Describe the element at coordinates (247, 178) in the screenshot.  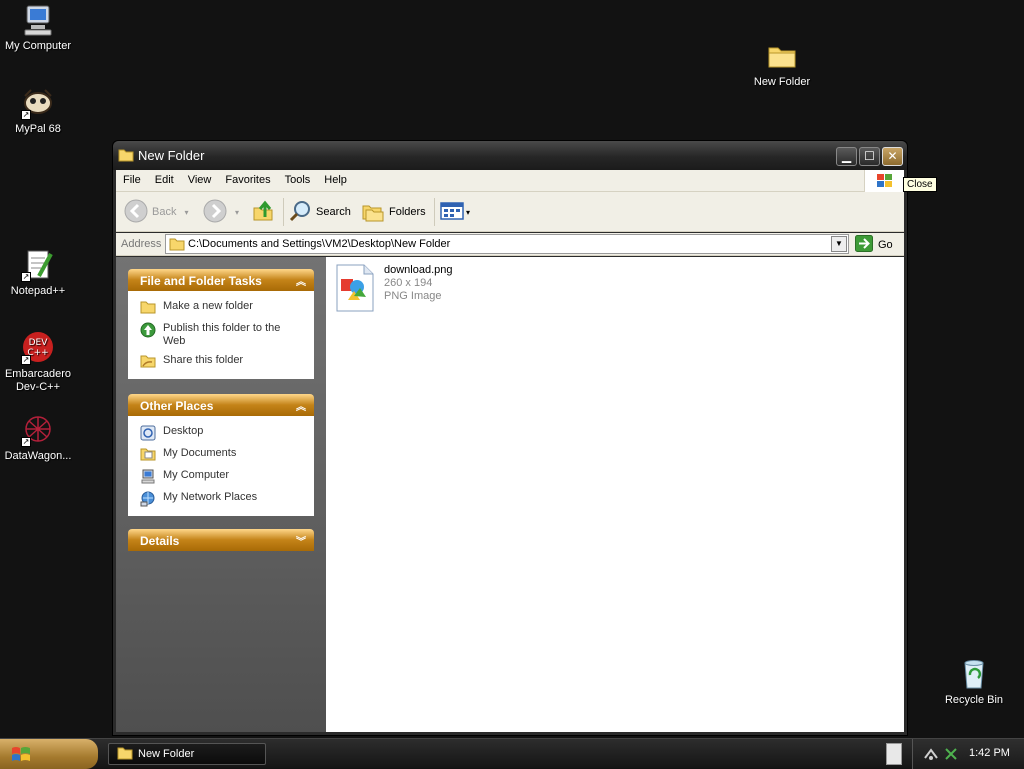
I see `menu-favorites: Favorites` at that location.